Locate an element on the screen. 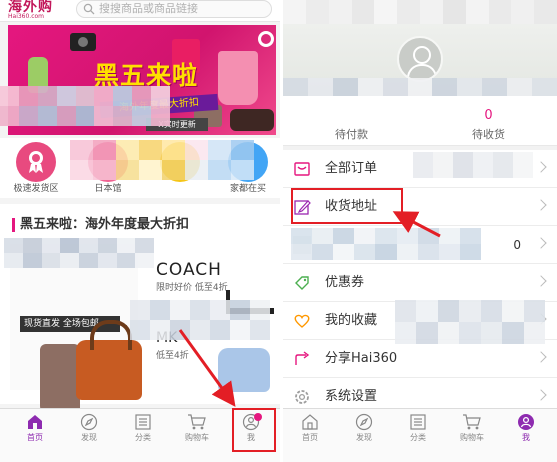 This screenshot has height=462, width=557. brand-subtitle: 低至4折 is located at coordinates (172, 356).